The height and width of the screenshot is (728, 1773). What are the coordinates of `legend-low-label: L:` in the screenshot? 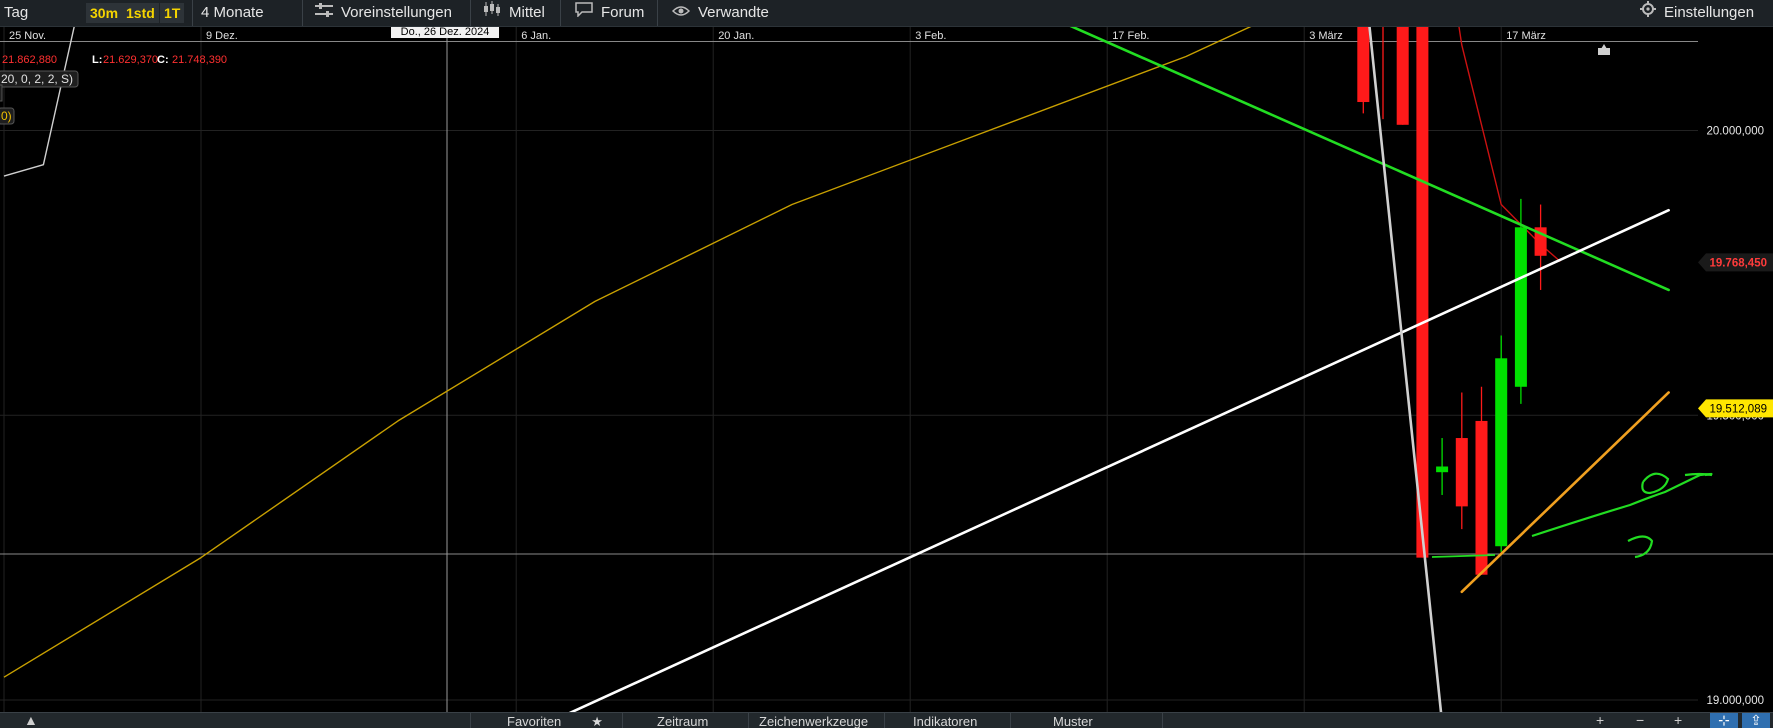 It's located at (97, 60).